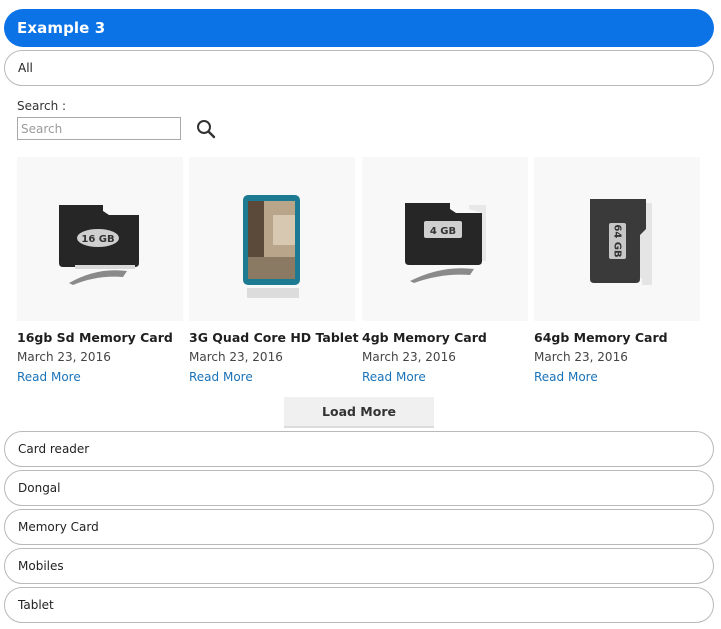 Image resolution: width=721 pixels, height=629 pixels. I want to click on filter-all: All, so click(359, 68).